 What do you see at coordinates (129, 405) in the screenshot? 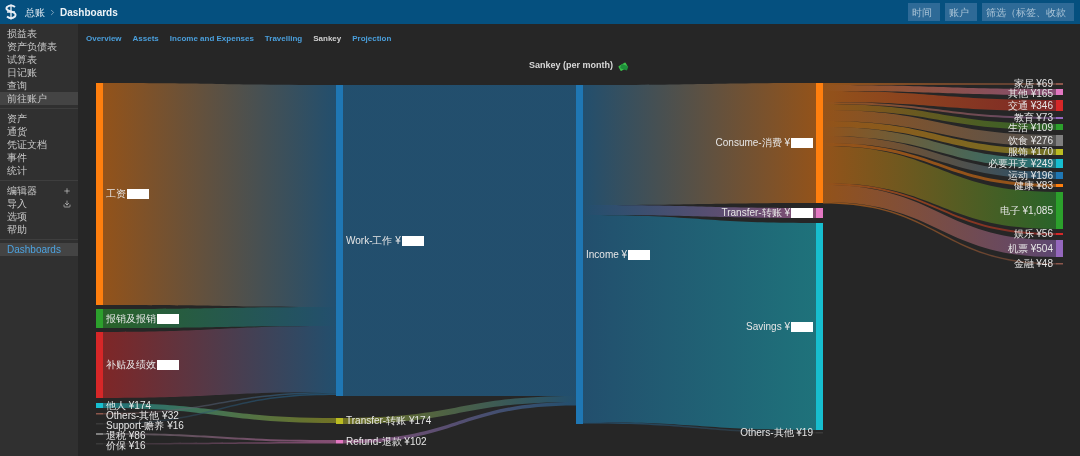
I see `node-label: 他人 ¥174` at bounding box center [129, 405].